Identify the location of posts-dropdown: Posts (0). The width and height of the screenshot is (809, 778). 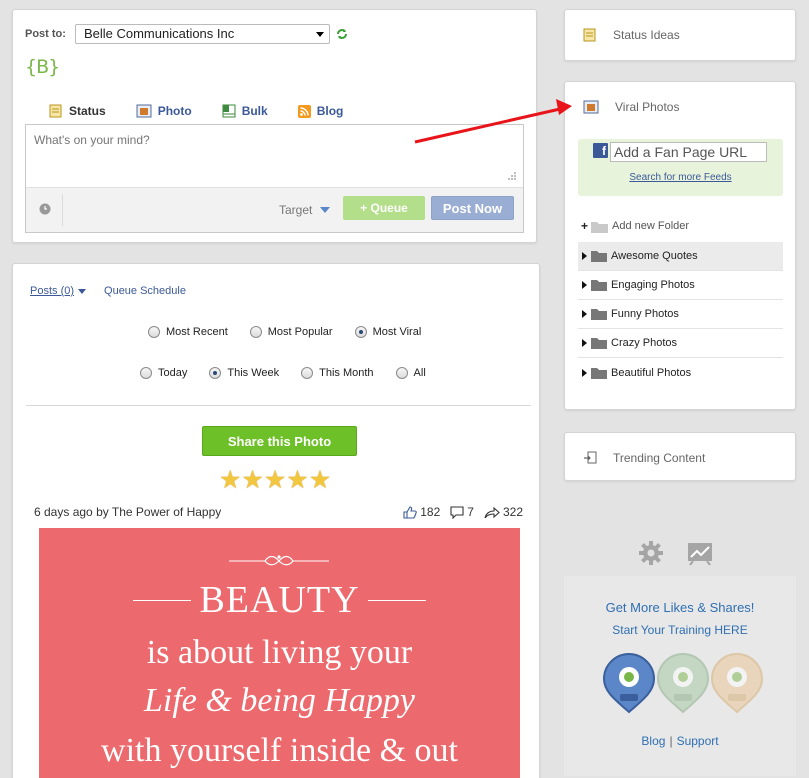
(58, 291).